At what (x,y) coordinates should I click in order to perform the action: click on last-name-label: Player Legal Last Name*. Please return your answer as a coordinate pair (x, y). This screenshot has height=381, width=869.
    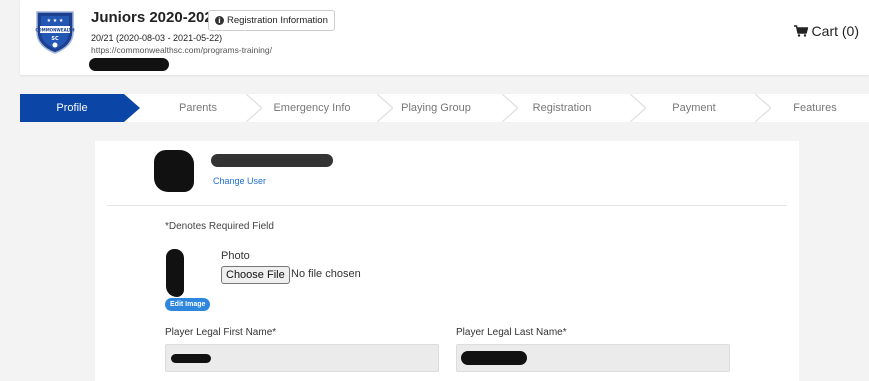
    Looking at the image, I should click on (511, 332).